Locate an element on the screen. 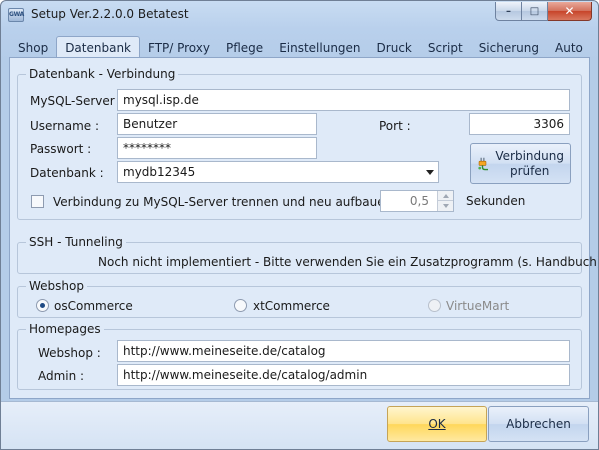  arrow-down-icon is located at coordinates (445, 206).